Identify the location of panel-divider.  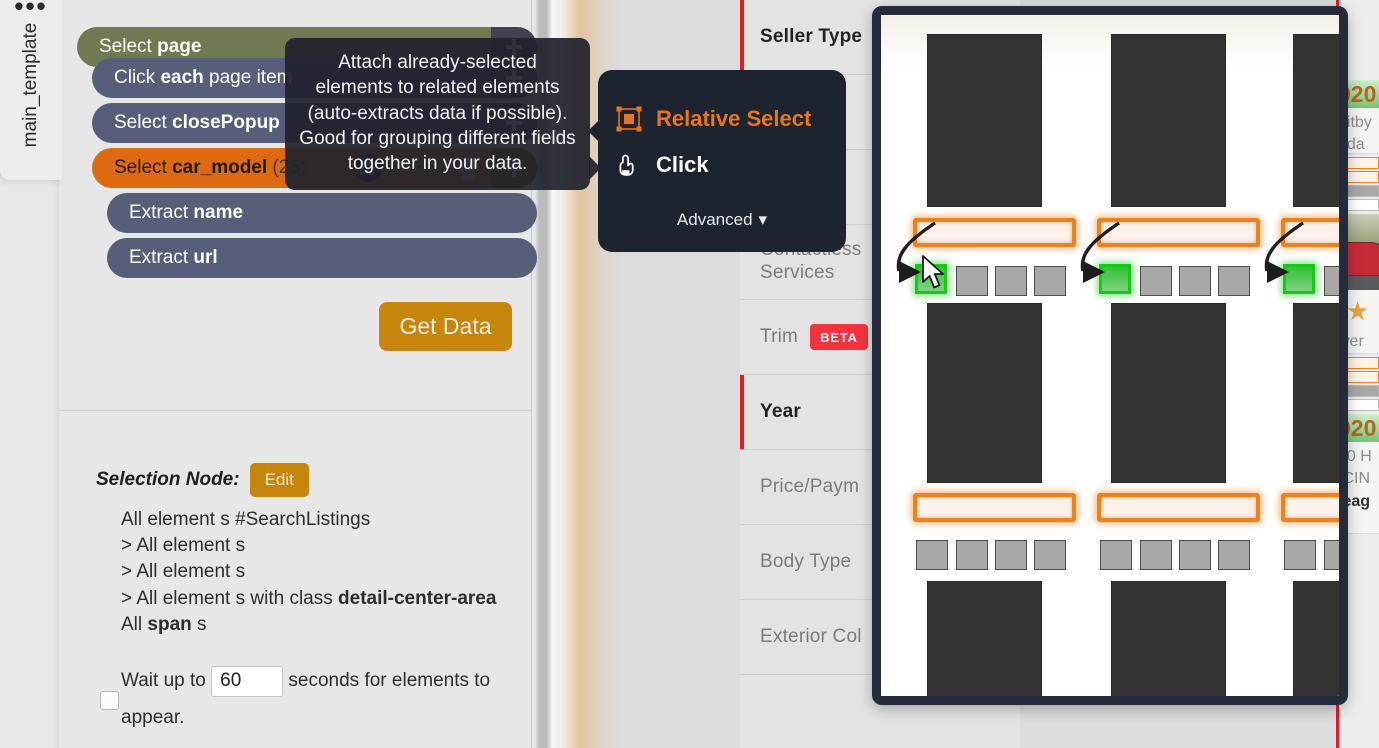
(295, 410).